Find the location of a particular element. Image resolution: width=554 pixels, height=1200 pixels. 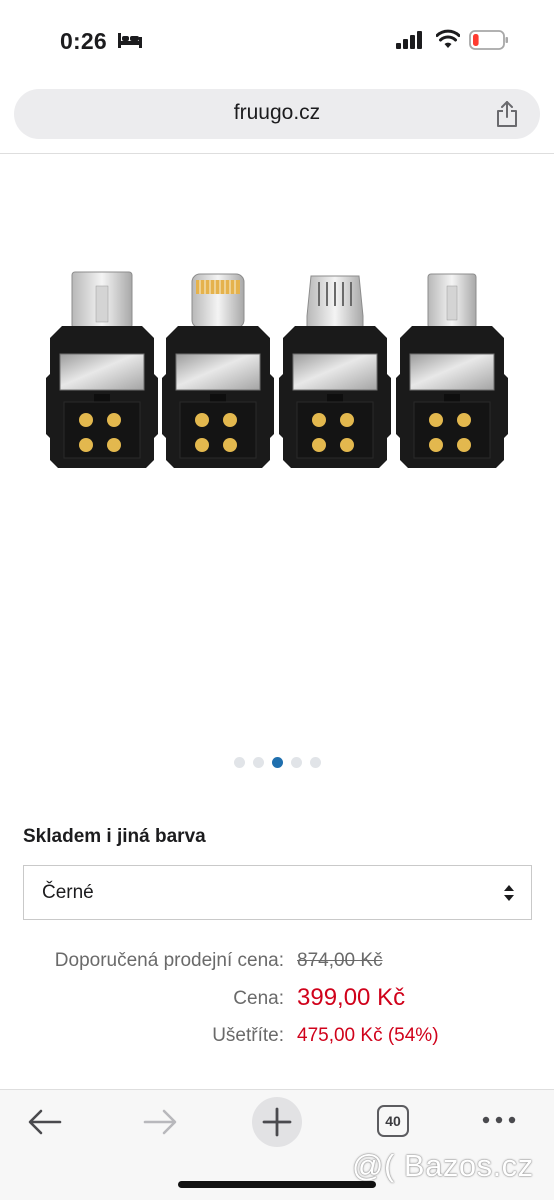

address-bar: fruugo.cz is located at coordinates (277, 114).